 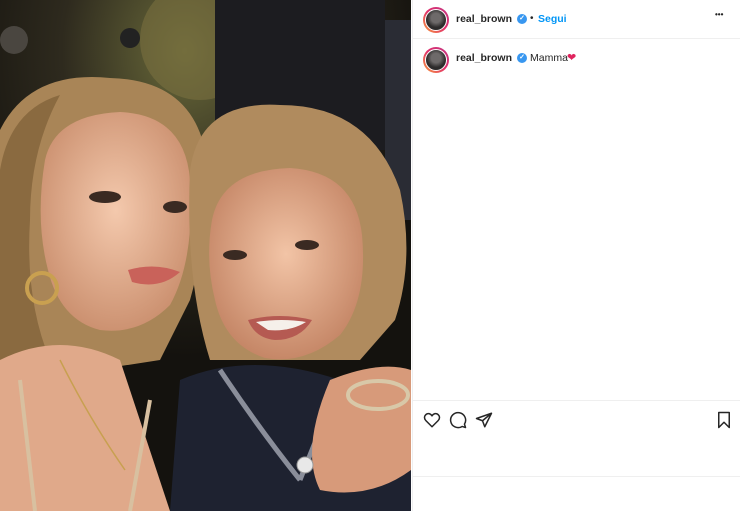 What do you see at coordinates (724, 420) in the screenshot?
I see `bookmark-icon` at bounding box center [724, 420].